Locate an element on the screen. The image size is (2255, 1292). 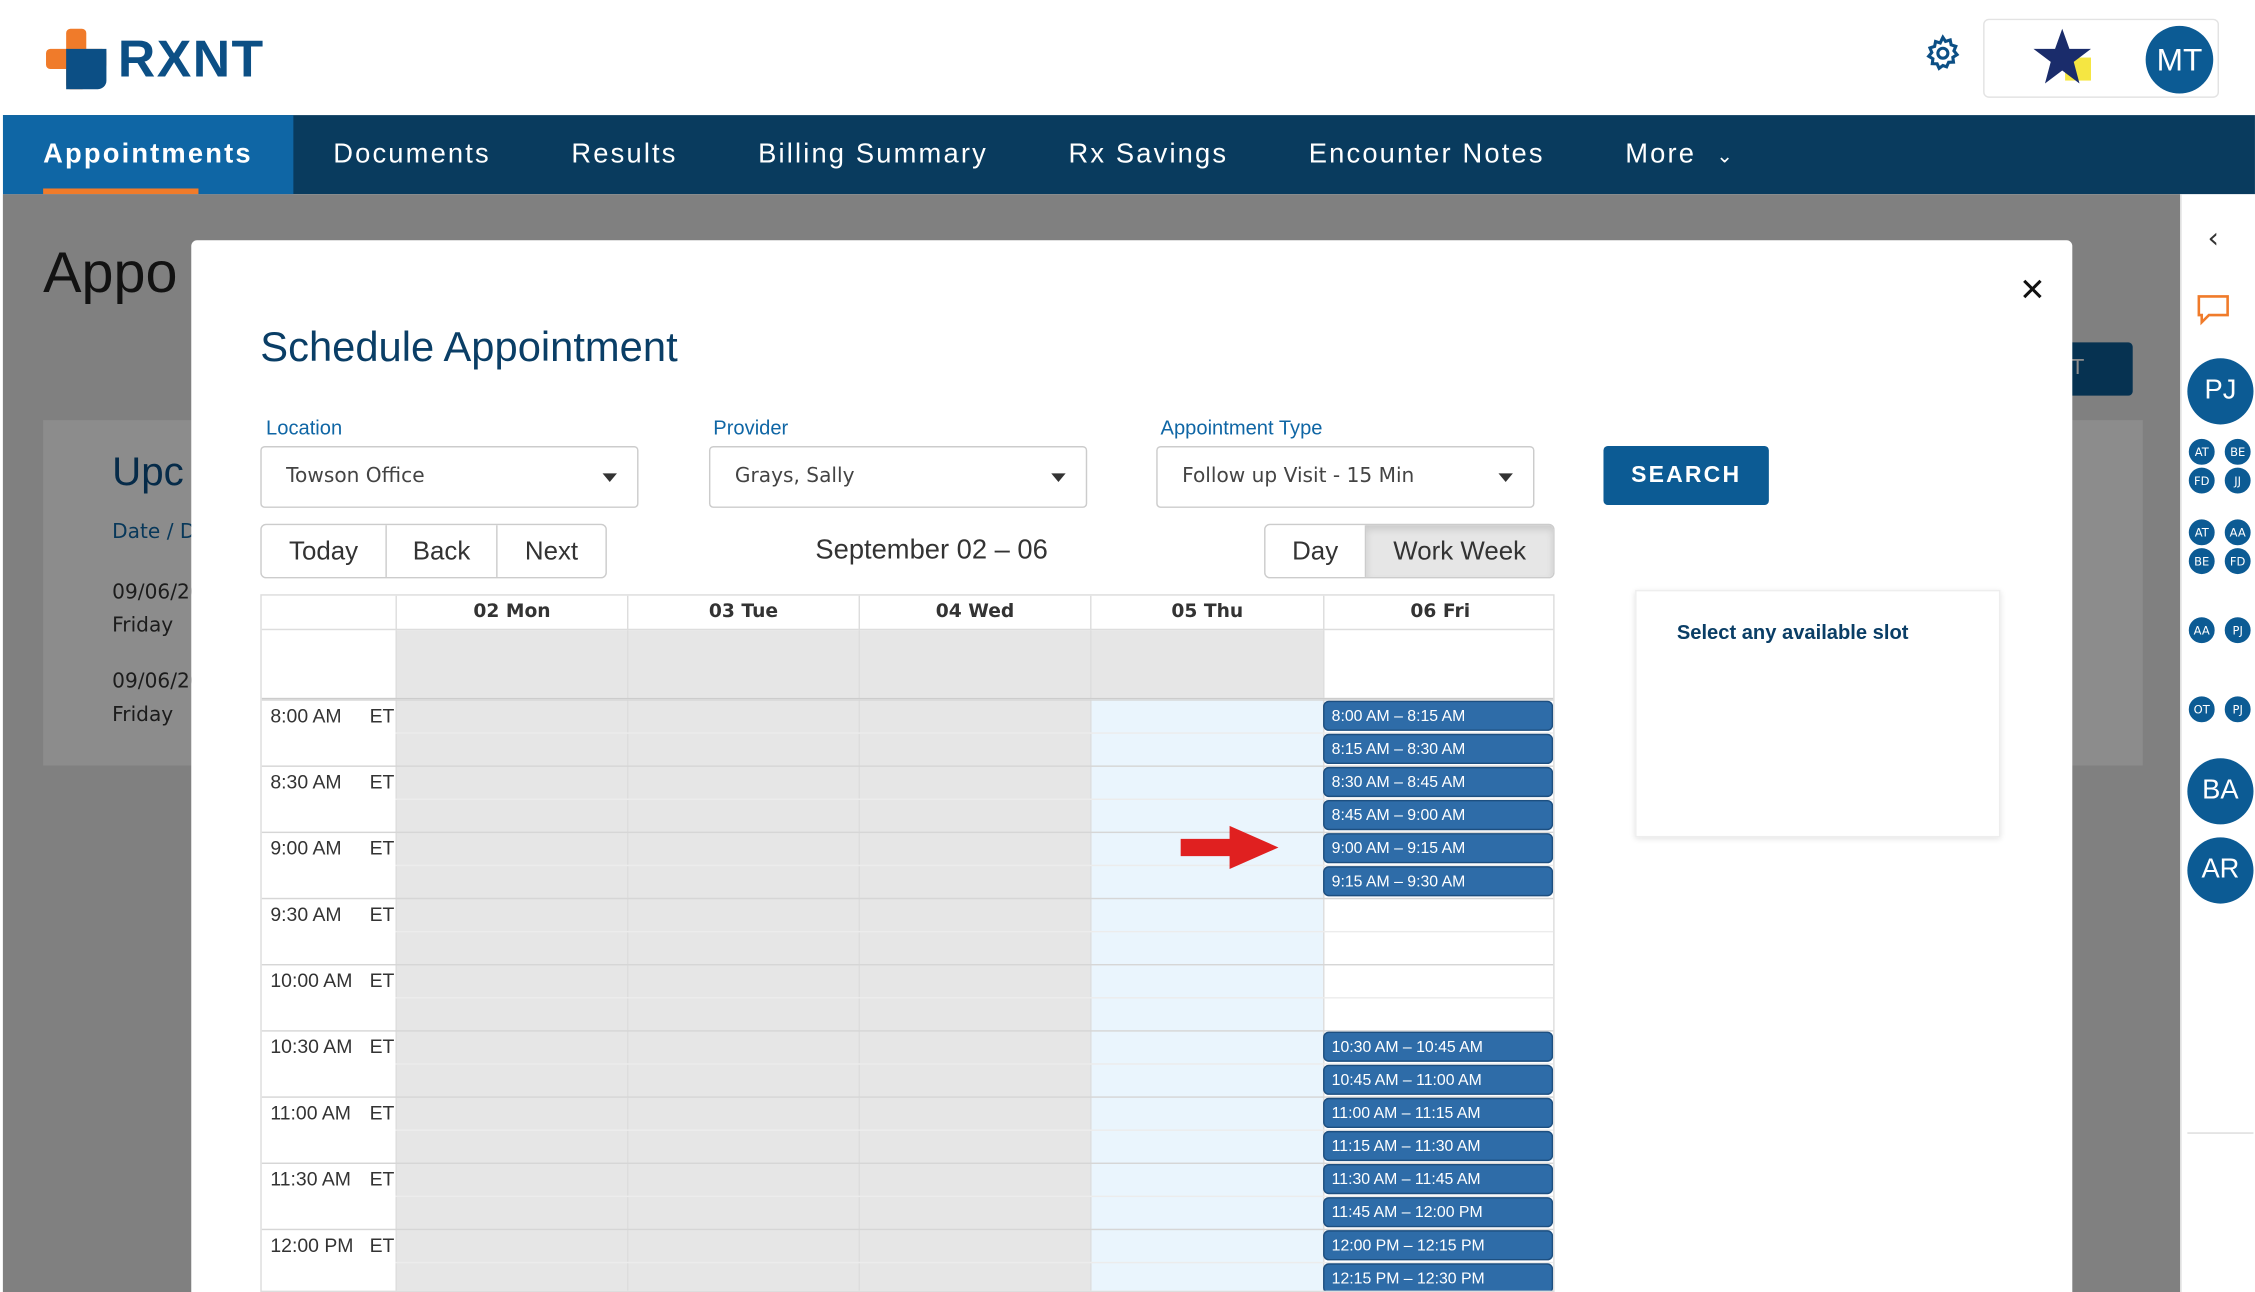
time-label: 9:00 AM ET is located at coordinates (332, 848).